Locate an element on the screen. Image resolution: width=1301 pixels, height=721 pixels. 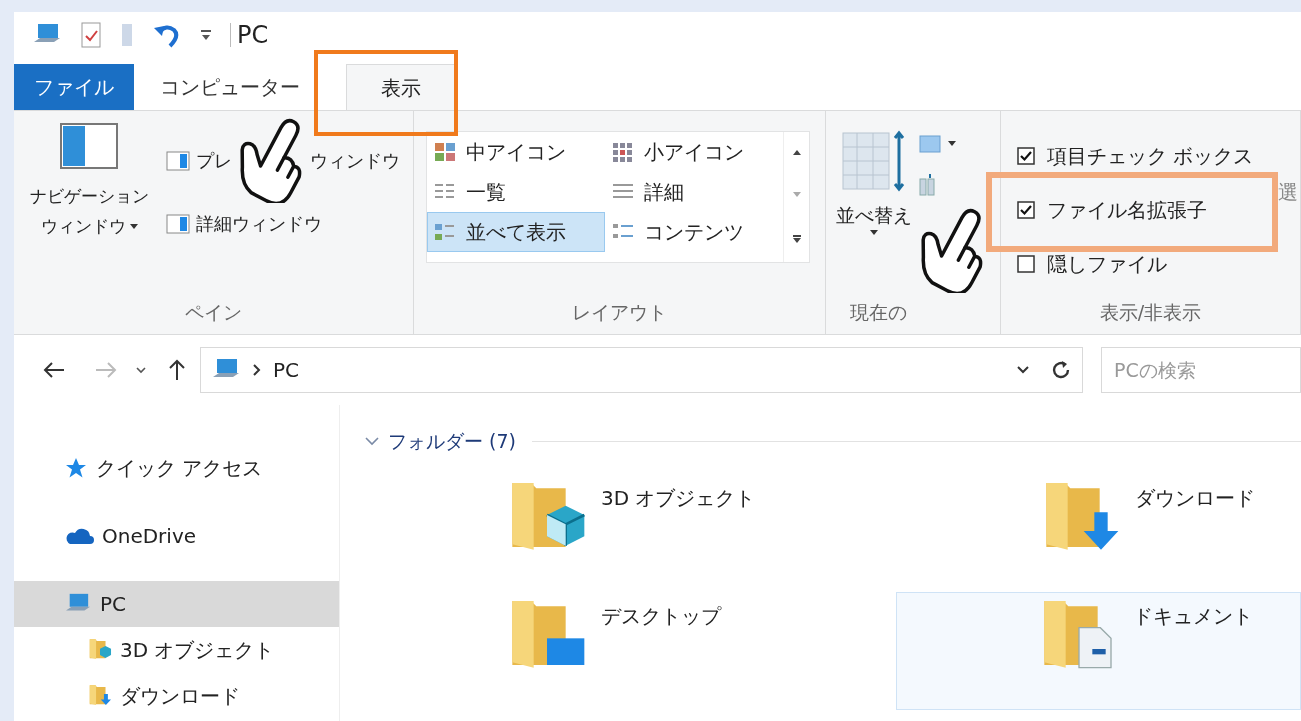
group-header: フォルダー (7) is located at coordinates (452, 441).